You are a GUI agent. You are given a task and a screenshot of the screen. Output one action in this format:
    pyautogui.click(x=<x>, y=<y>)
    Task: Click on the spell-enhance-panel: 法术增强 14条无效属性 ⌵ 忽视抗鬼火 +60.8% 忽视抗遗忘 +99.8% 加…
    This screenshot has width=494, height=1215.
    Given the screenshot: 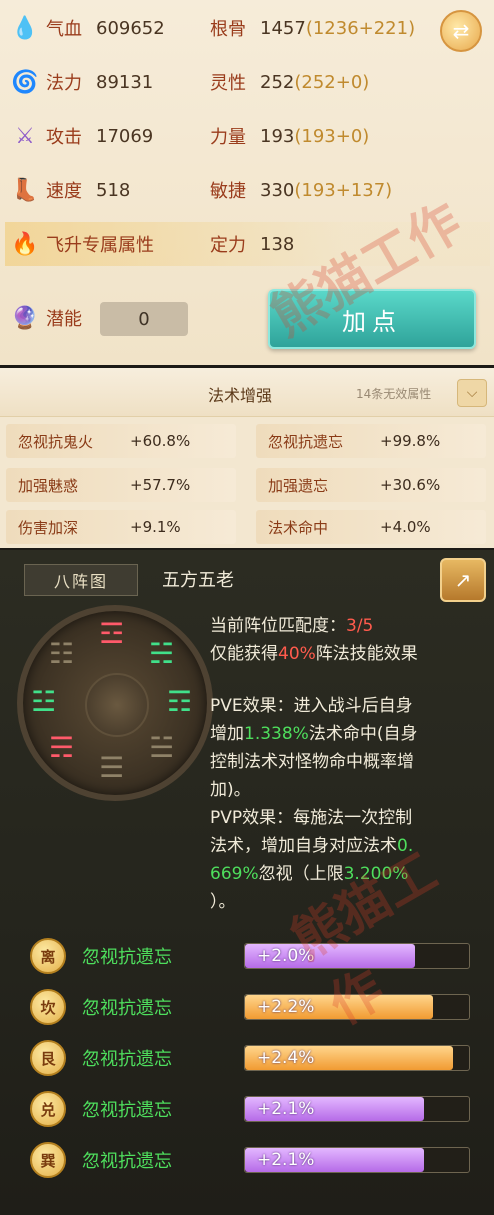 What is the action you would take?
    pyautogui.click(x=247, y=458)
    